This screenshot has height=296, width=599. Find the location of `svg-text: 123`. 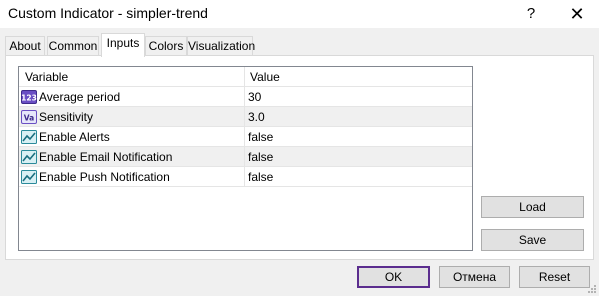

svg-text: 123 is located at coordinates (29, 98).